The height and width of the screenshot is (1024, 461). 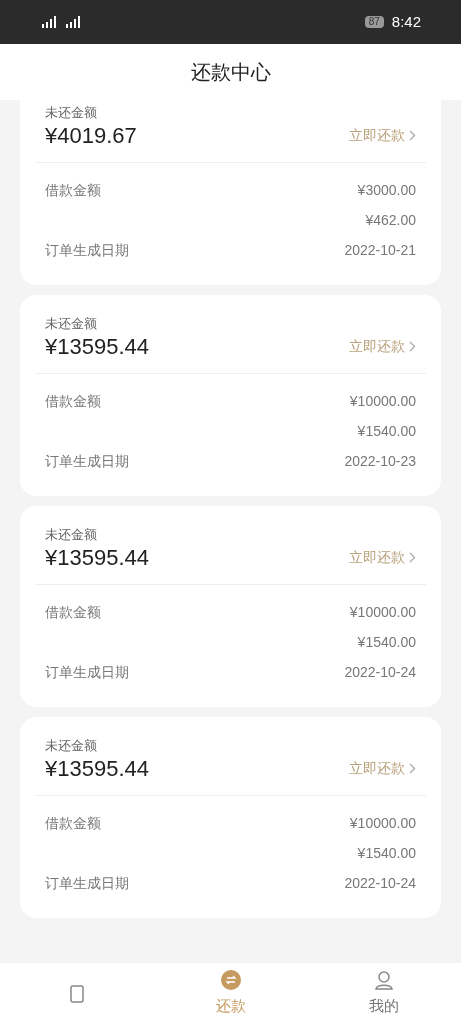 What do you see at coordinates (406, 21) in the screenshot?
I see `clock-time: 8:42` at bounding box center [406, 21].